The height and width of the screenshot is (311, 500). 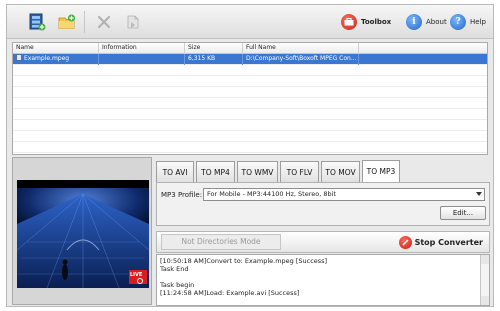 I want to click on about-button: i About, so click(x=426, y=22).